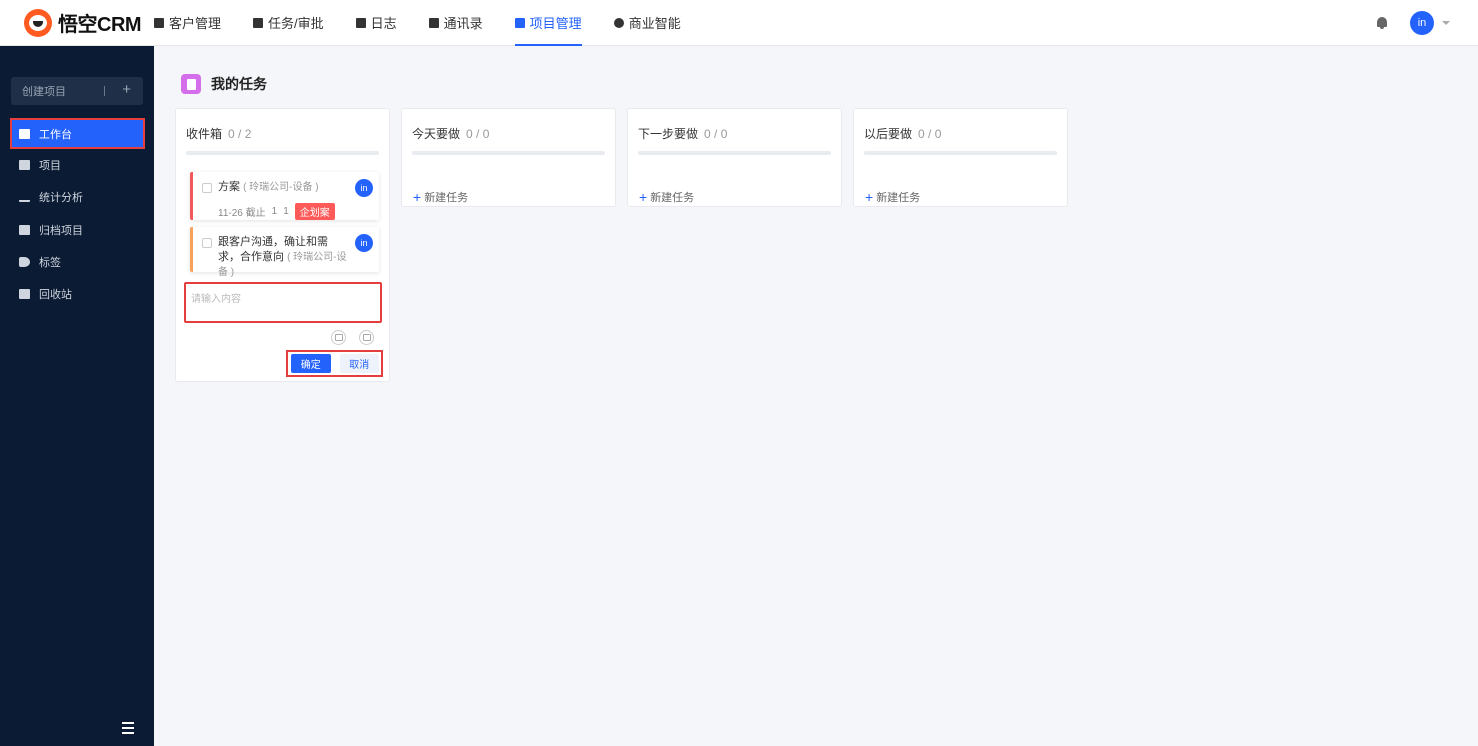  What do you see at coordinates (77, 261) in the screenshot?
I see `sidebar-item-tags: 标签` at bounding box center [77, 261].